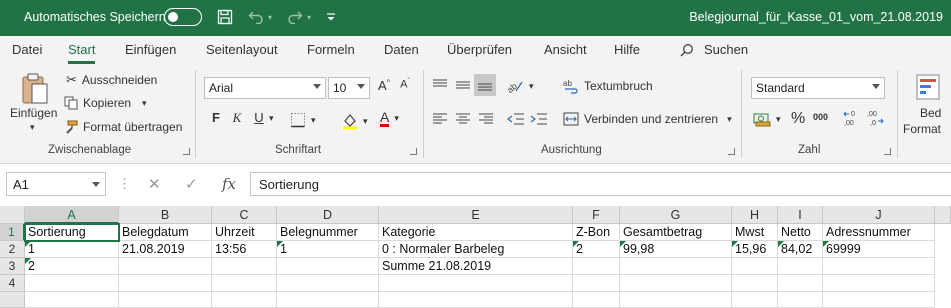  Describe the element at coordinates (328, 215) in the screenshot. I see `column-header-d: D` at that location.